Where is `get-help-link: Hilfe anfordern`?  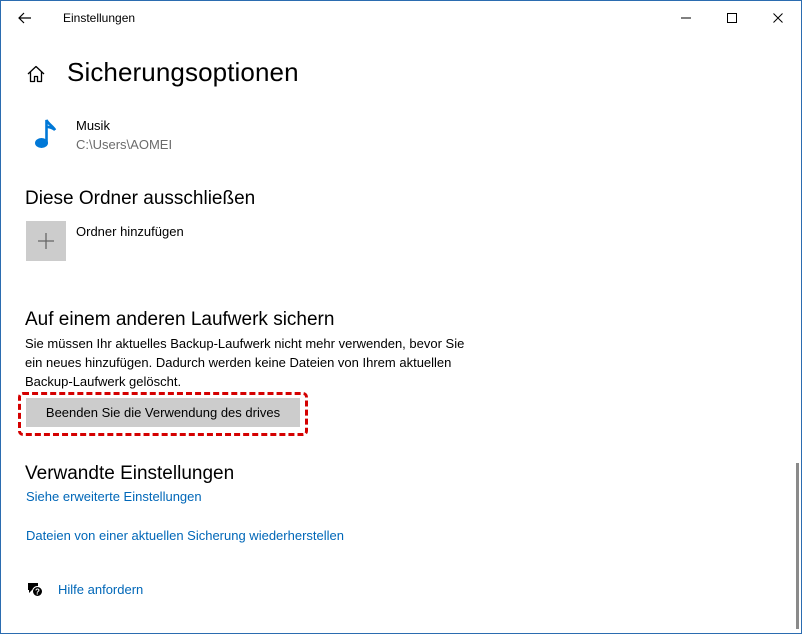
get-help-link: Hilfe anfordern is located at coordinates (100, 589).